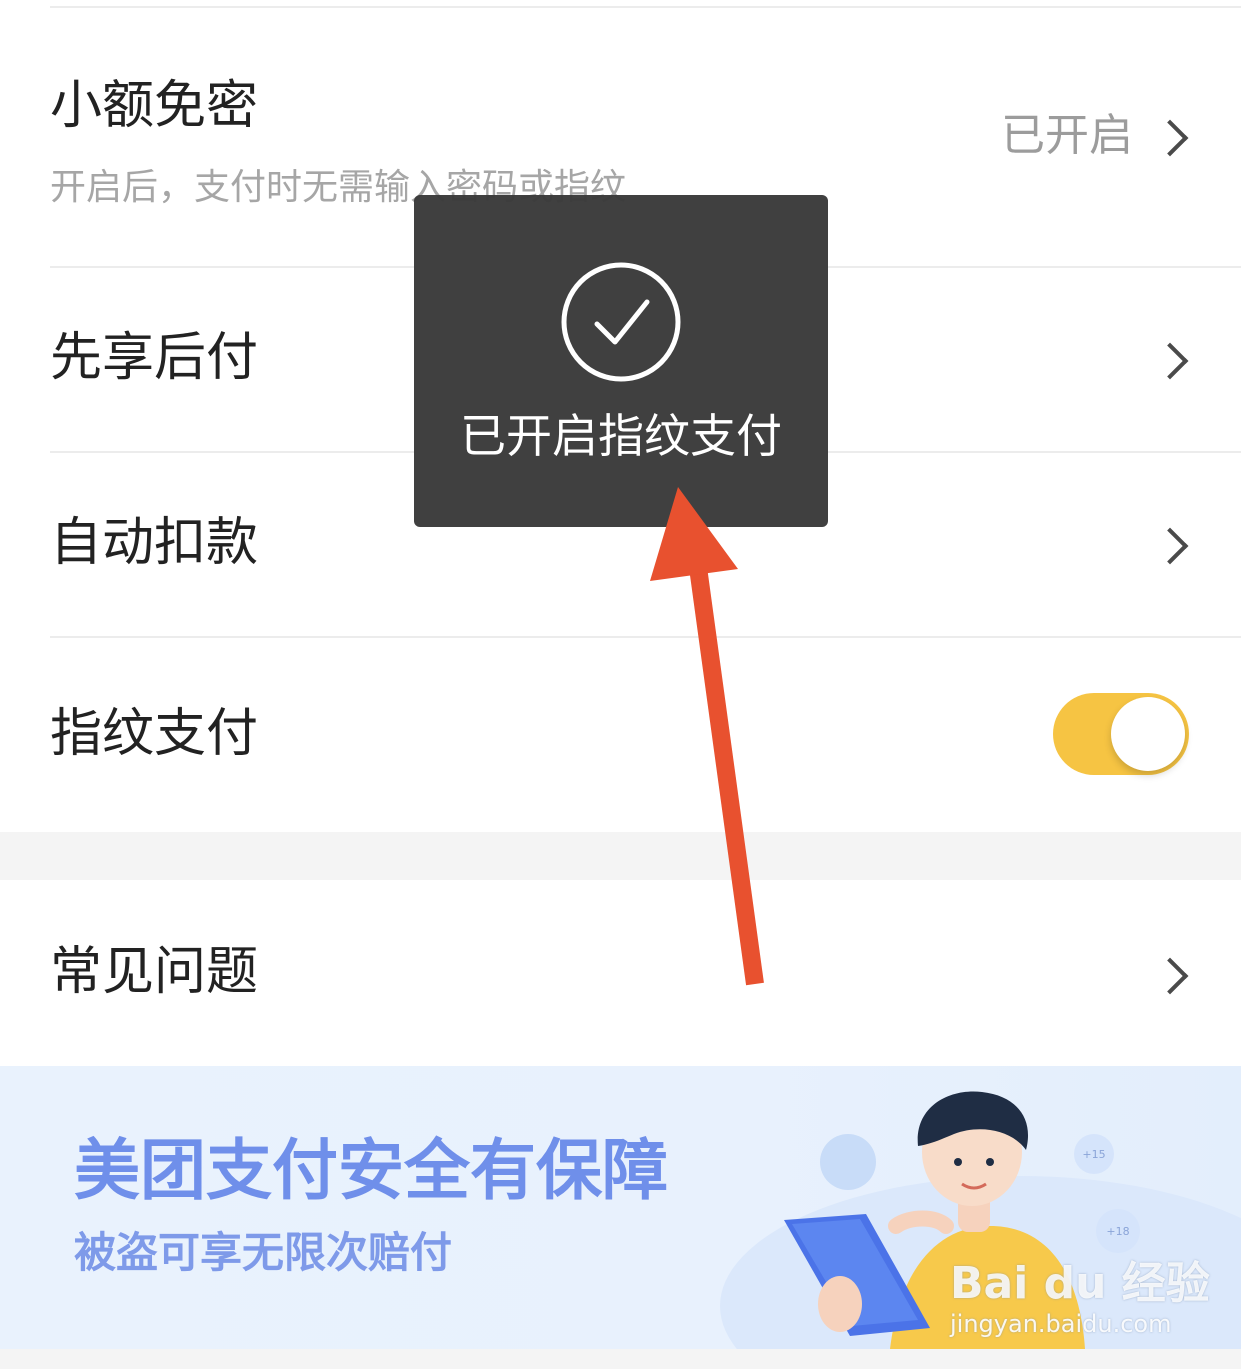 The height and width of the screenshot is (1369, 1241). I want to click on bottom-strip, so click(620, 1359).